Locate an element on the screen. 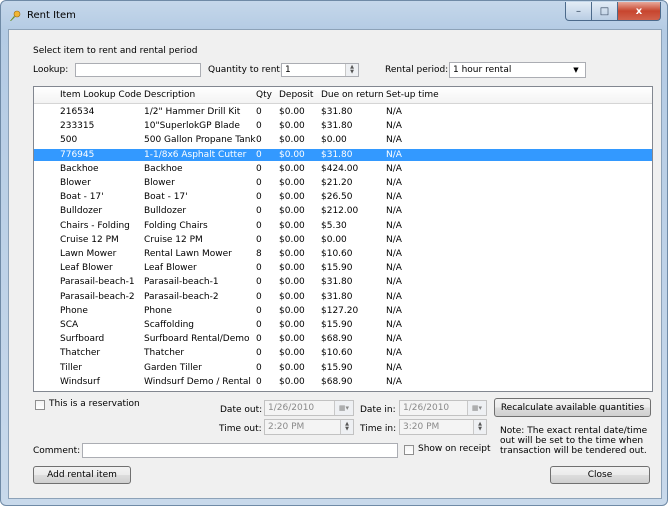  table-row: Thatcher Thatcher 0 $0.00 $10.60 N/A is located at coordinates (343, 353).